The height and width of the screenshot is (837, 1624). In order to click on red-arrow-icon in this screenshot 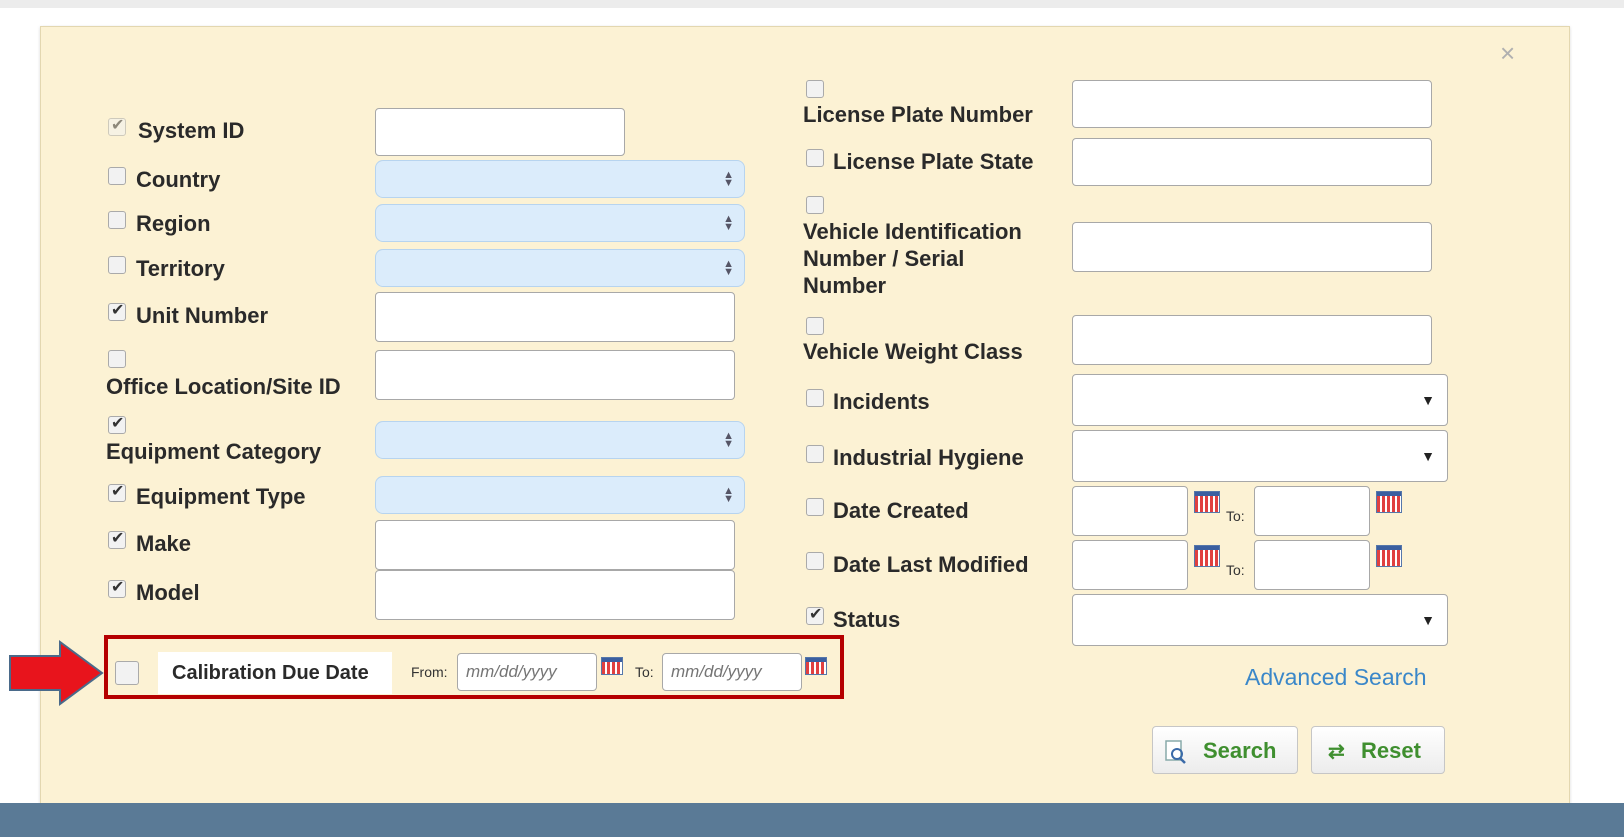, I will do `click(56, 673)`.